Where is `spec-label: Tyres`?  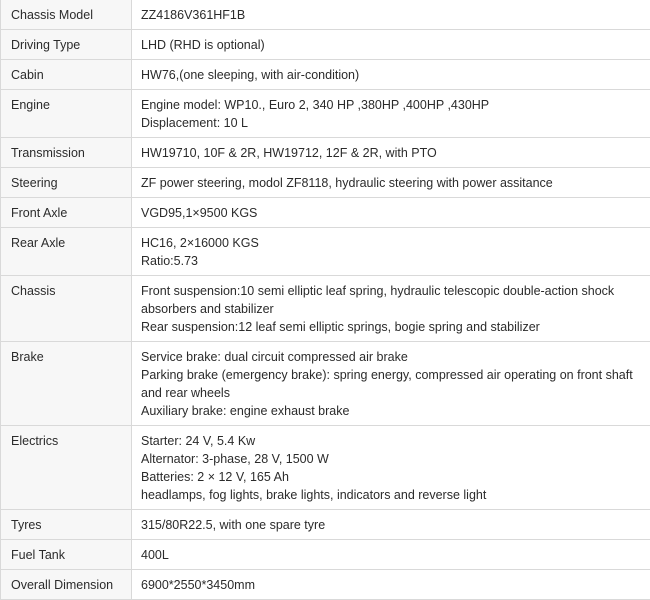 spec-label: Tyres is located at coordinates (66, 525).